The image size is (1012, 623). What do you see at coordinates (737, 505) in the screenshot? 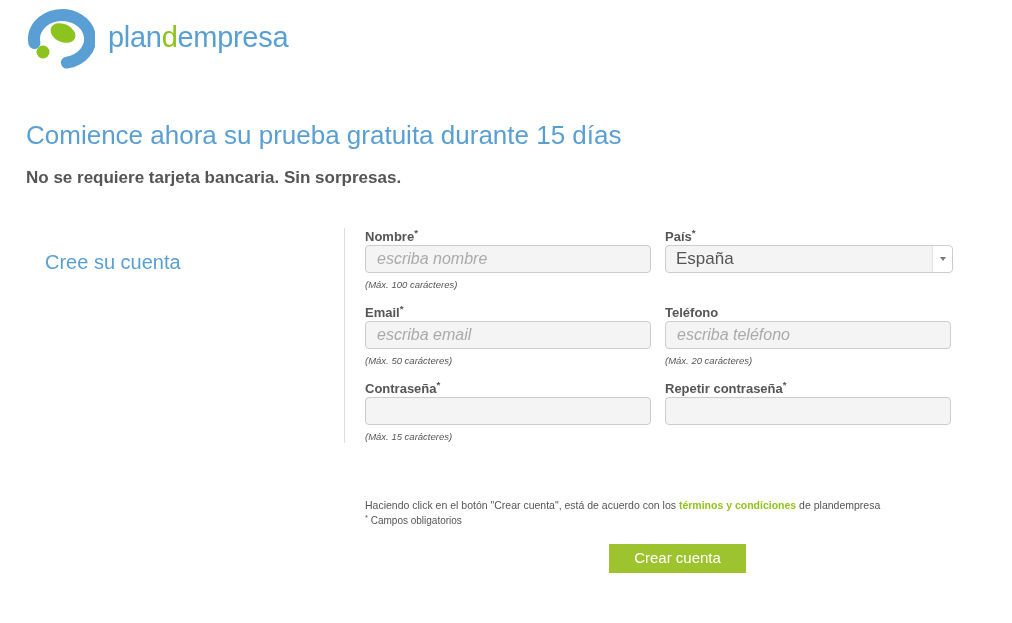
I see `terms-link: términos y condiciones` at bounding box center [737, 505].